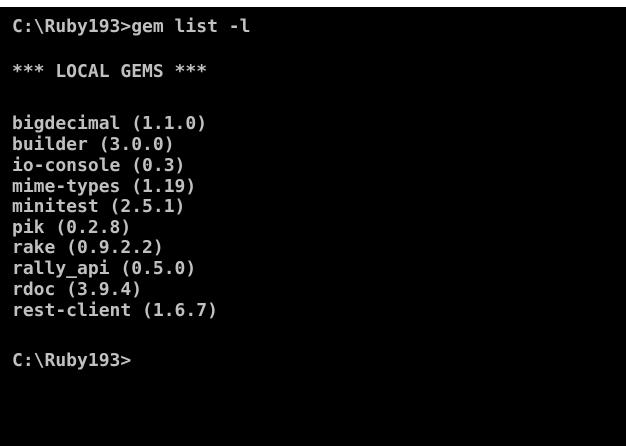 Image resolution: width=626 pixels, height=446 pixels. What do you see at coordinates (110, 123) in the screenshot?
I see `gem-list-item: bigdecimal (1.1.0)` at bounding box center [110, 123].